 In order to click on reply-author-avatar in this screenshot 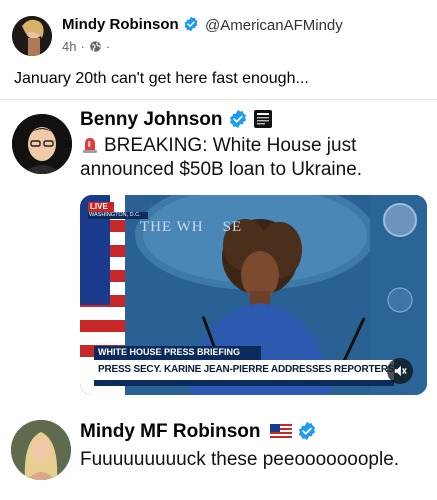, I will do `click(41, 450)`.